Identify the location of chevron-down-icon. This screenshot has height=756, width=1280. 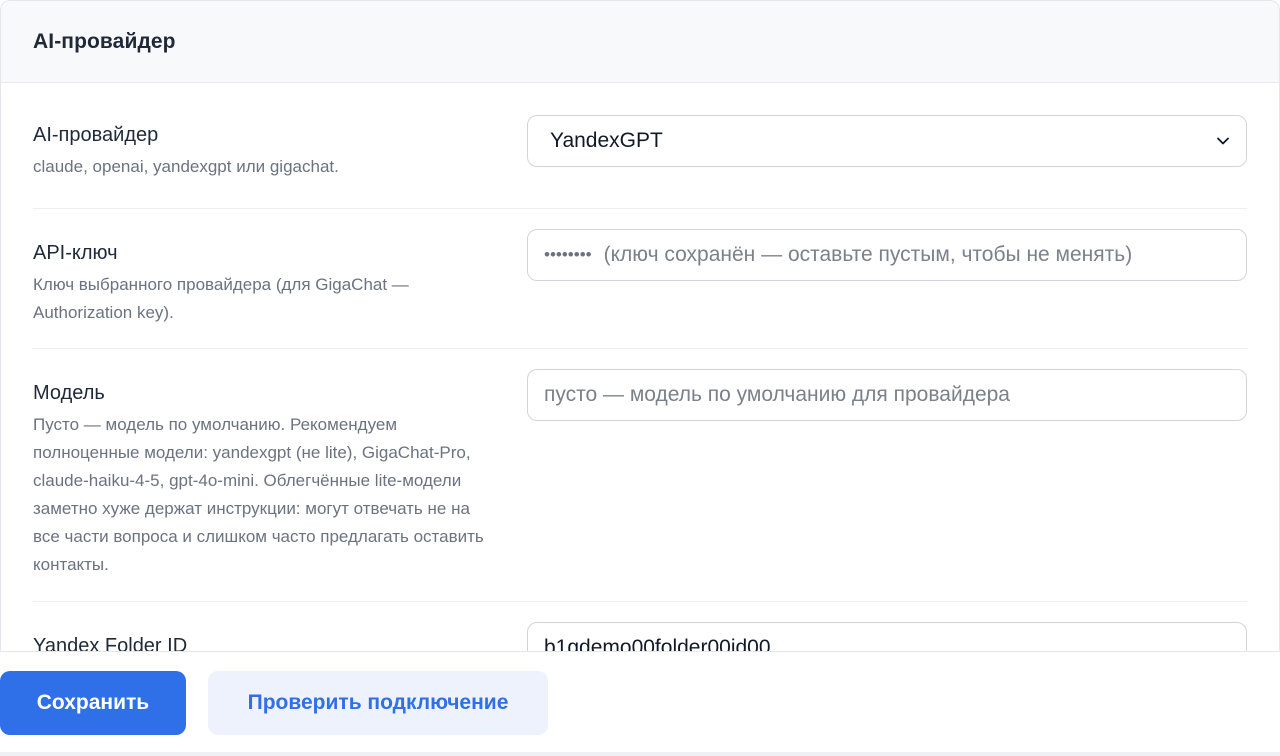
(1223, 141).